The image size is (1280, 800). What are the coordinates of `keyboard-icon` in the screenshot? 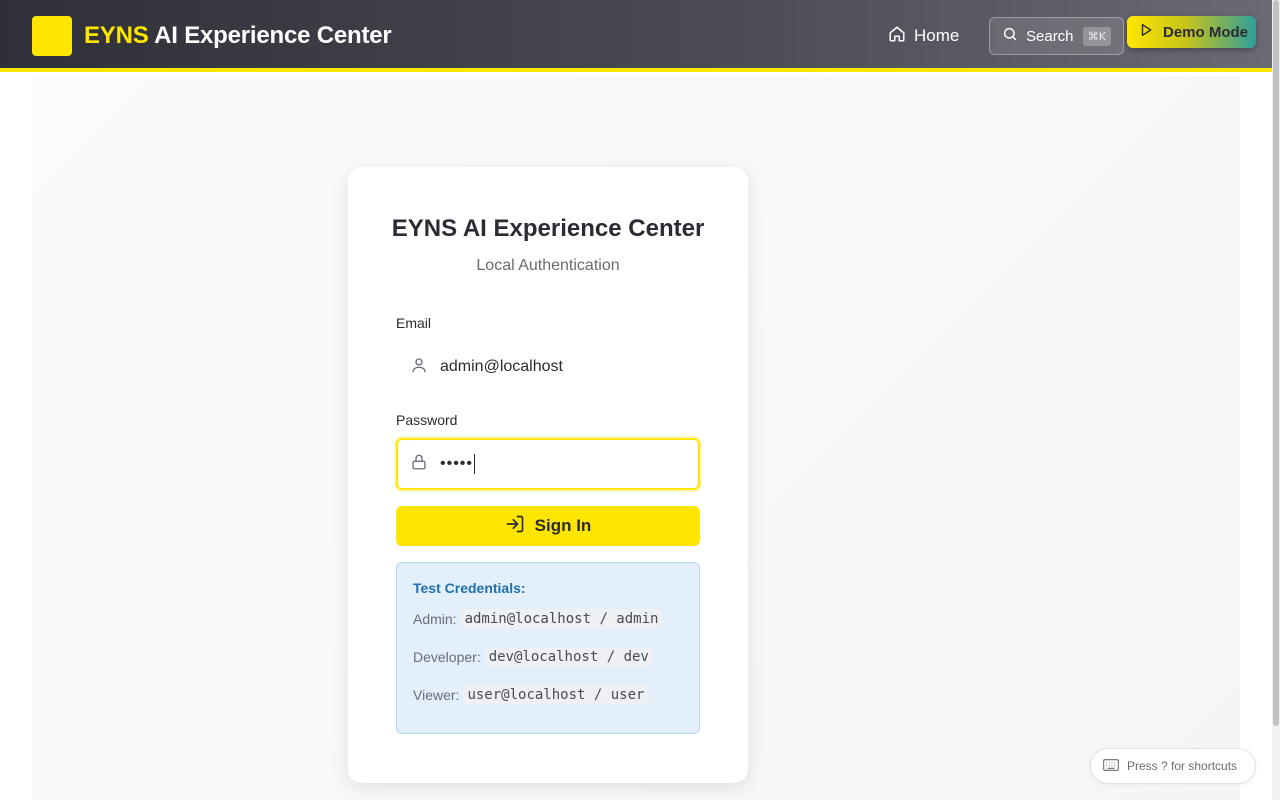 It's located at (1111, 766).